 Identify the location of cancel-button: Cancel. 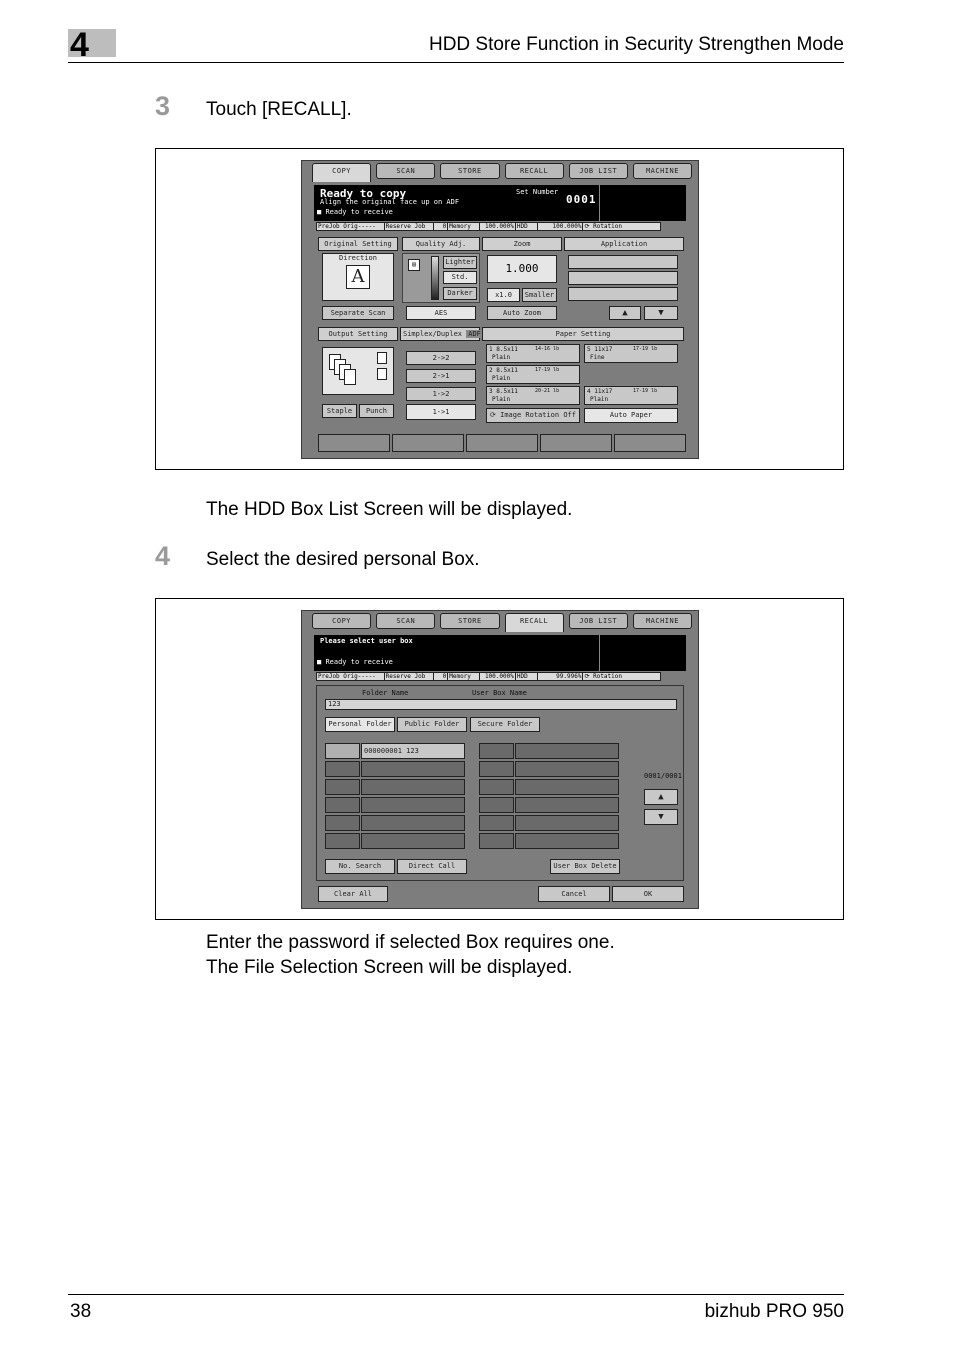
(574, 894).